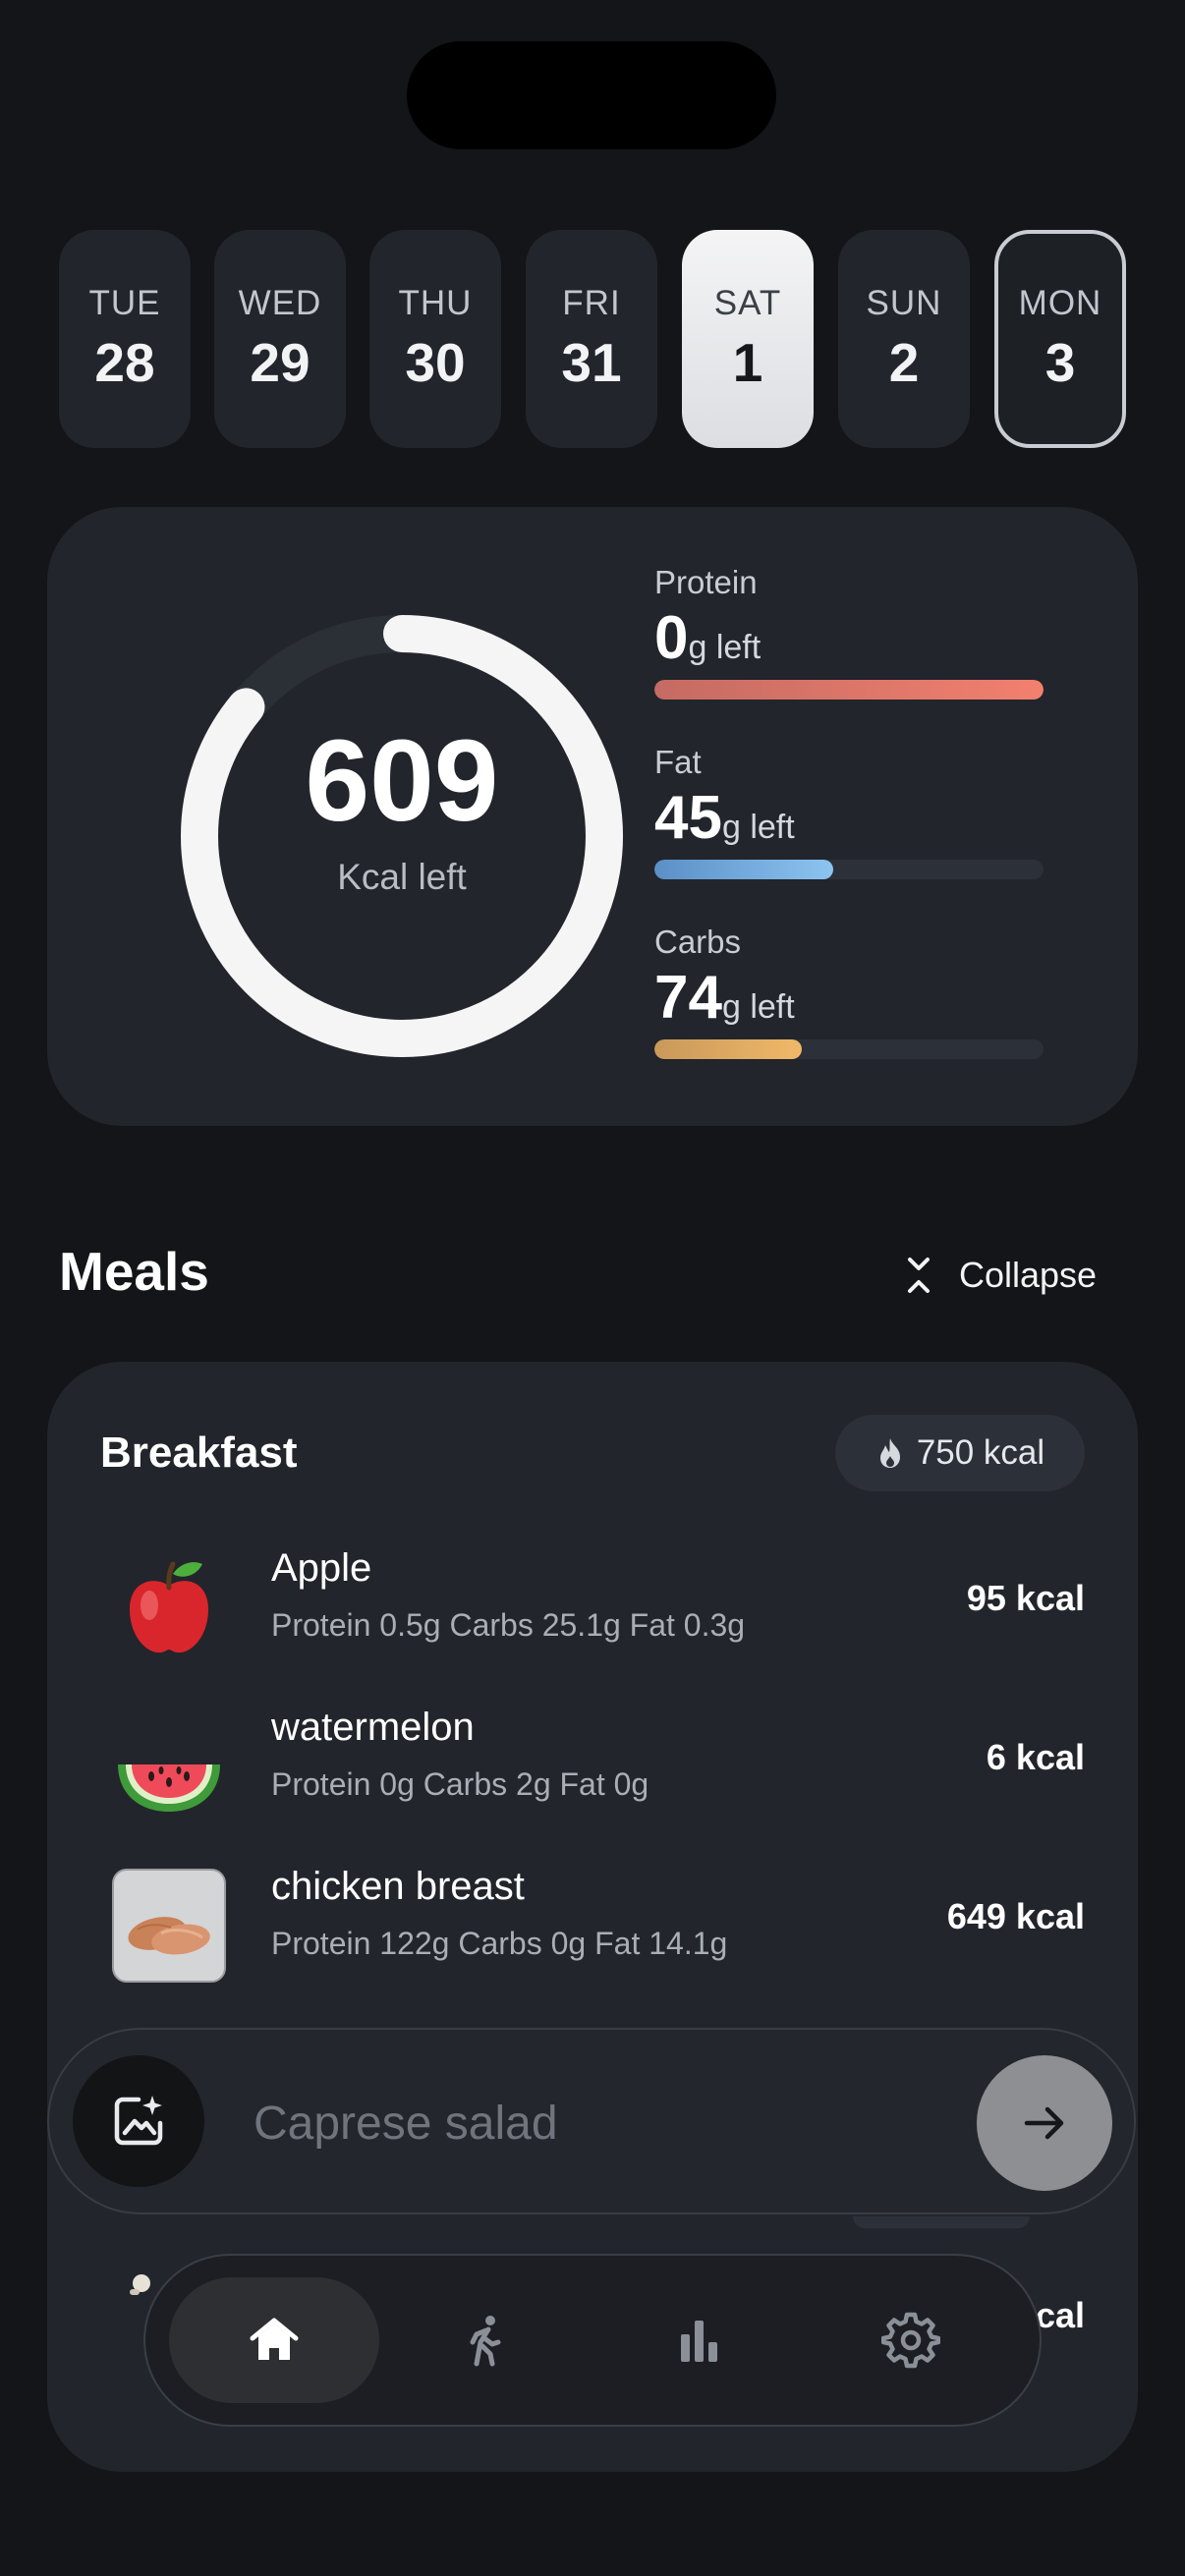 Image resolution: width=1185 pixels, height=2576 pixels. I want to click on day-thu: THU 30, so click(435, 339).